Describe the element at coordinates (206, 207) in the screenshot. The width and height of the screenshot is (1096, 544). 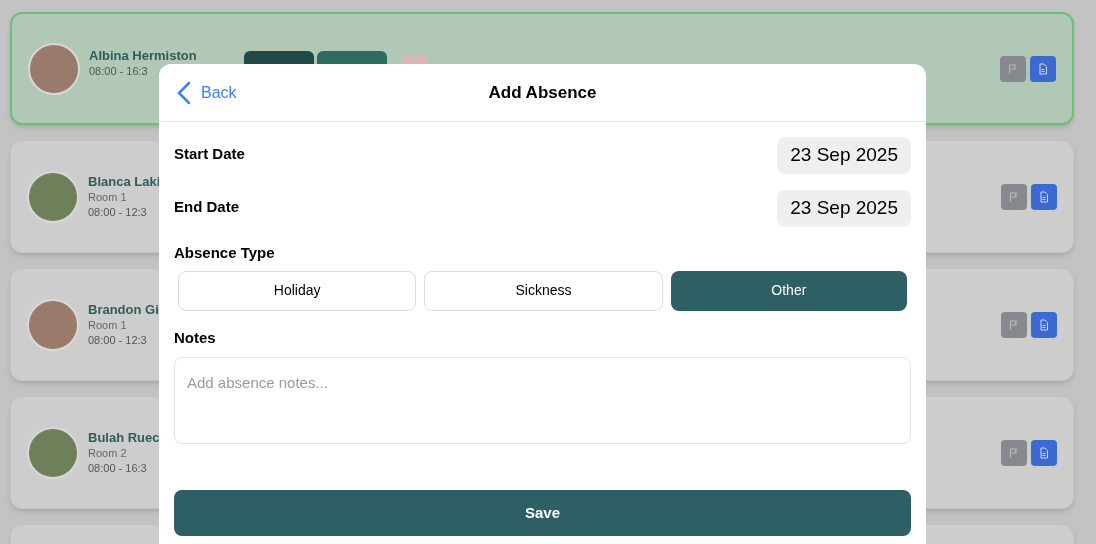
I see `field-label: End Date` at that location.